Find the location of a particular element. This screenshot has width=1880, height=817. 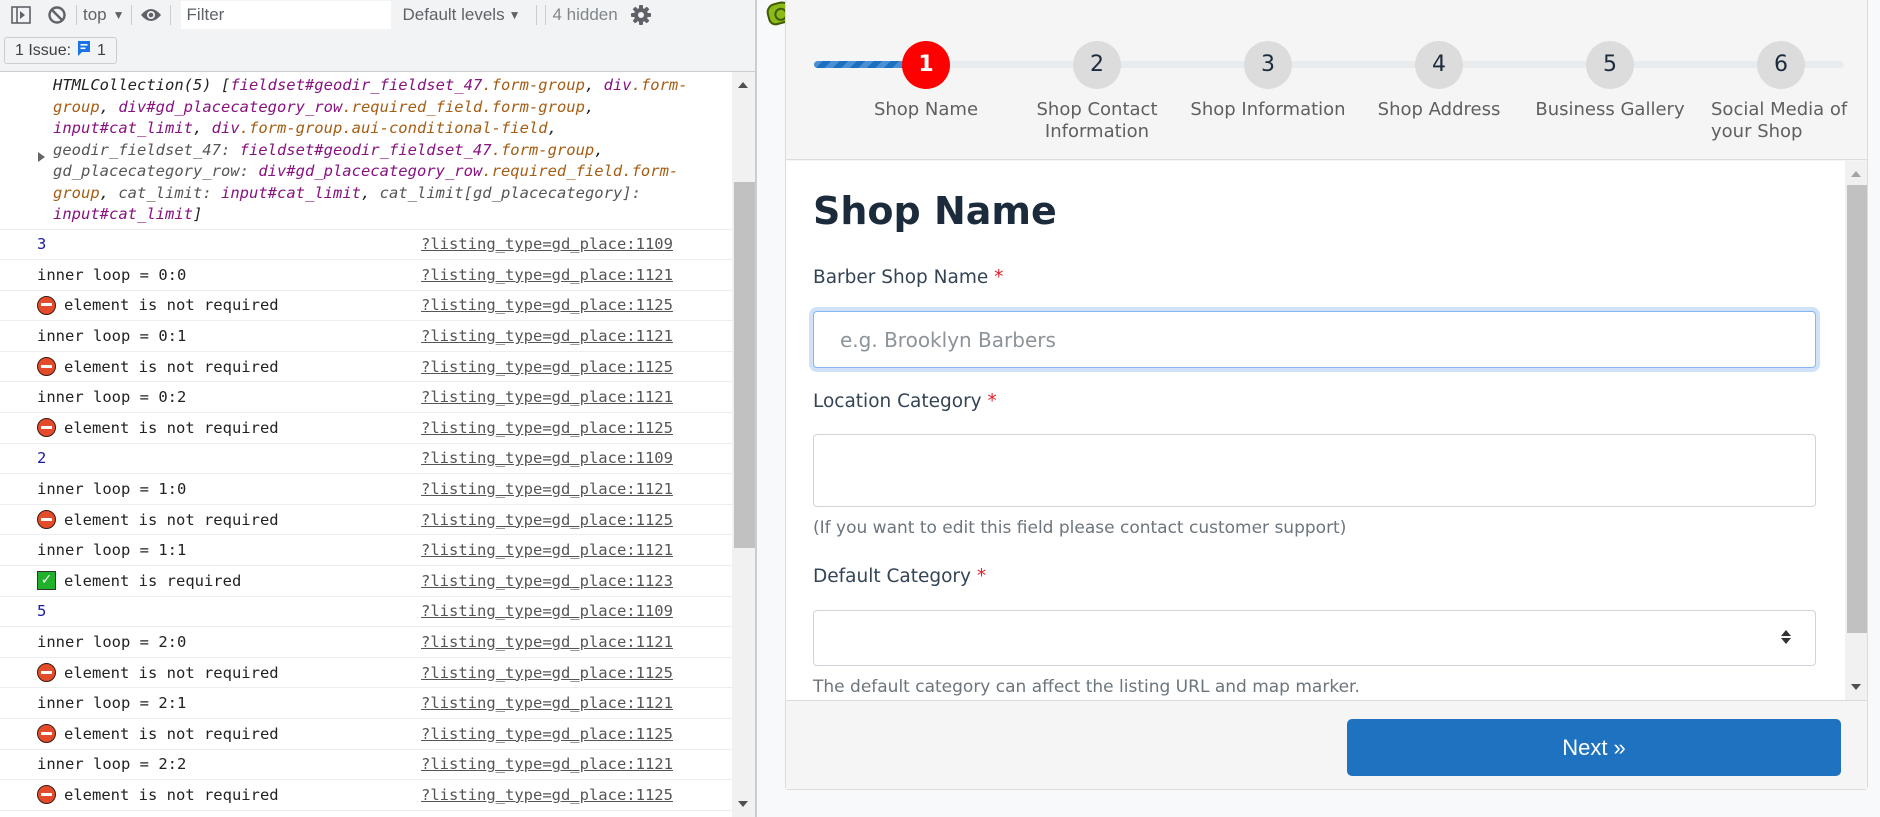

step-number-circle: 3 is located at coordinates (1268, 65).